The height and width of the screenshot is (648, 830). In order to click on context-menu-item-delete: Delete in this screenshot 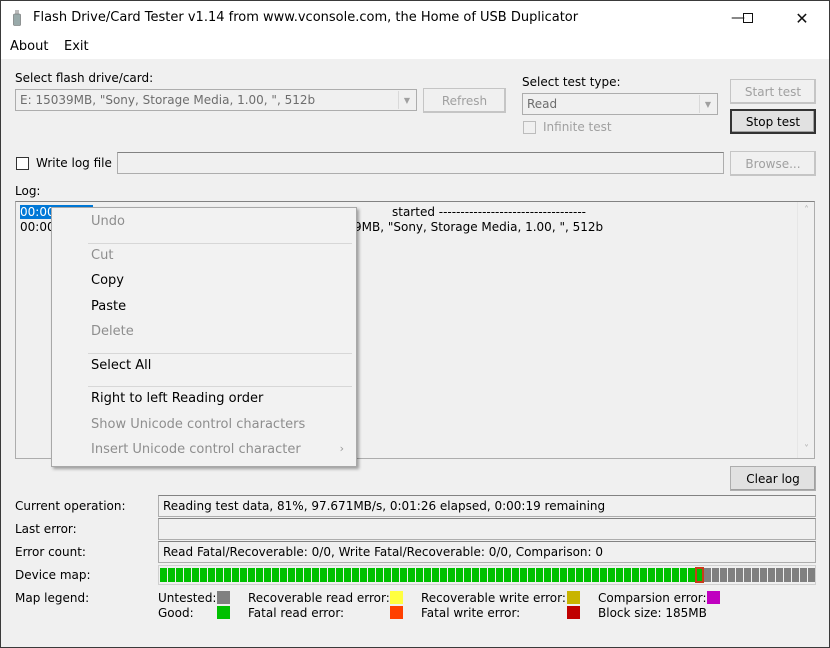, I will do `click(112, 331)`.